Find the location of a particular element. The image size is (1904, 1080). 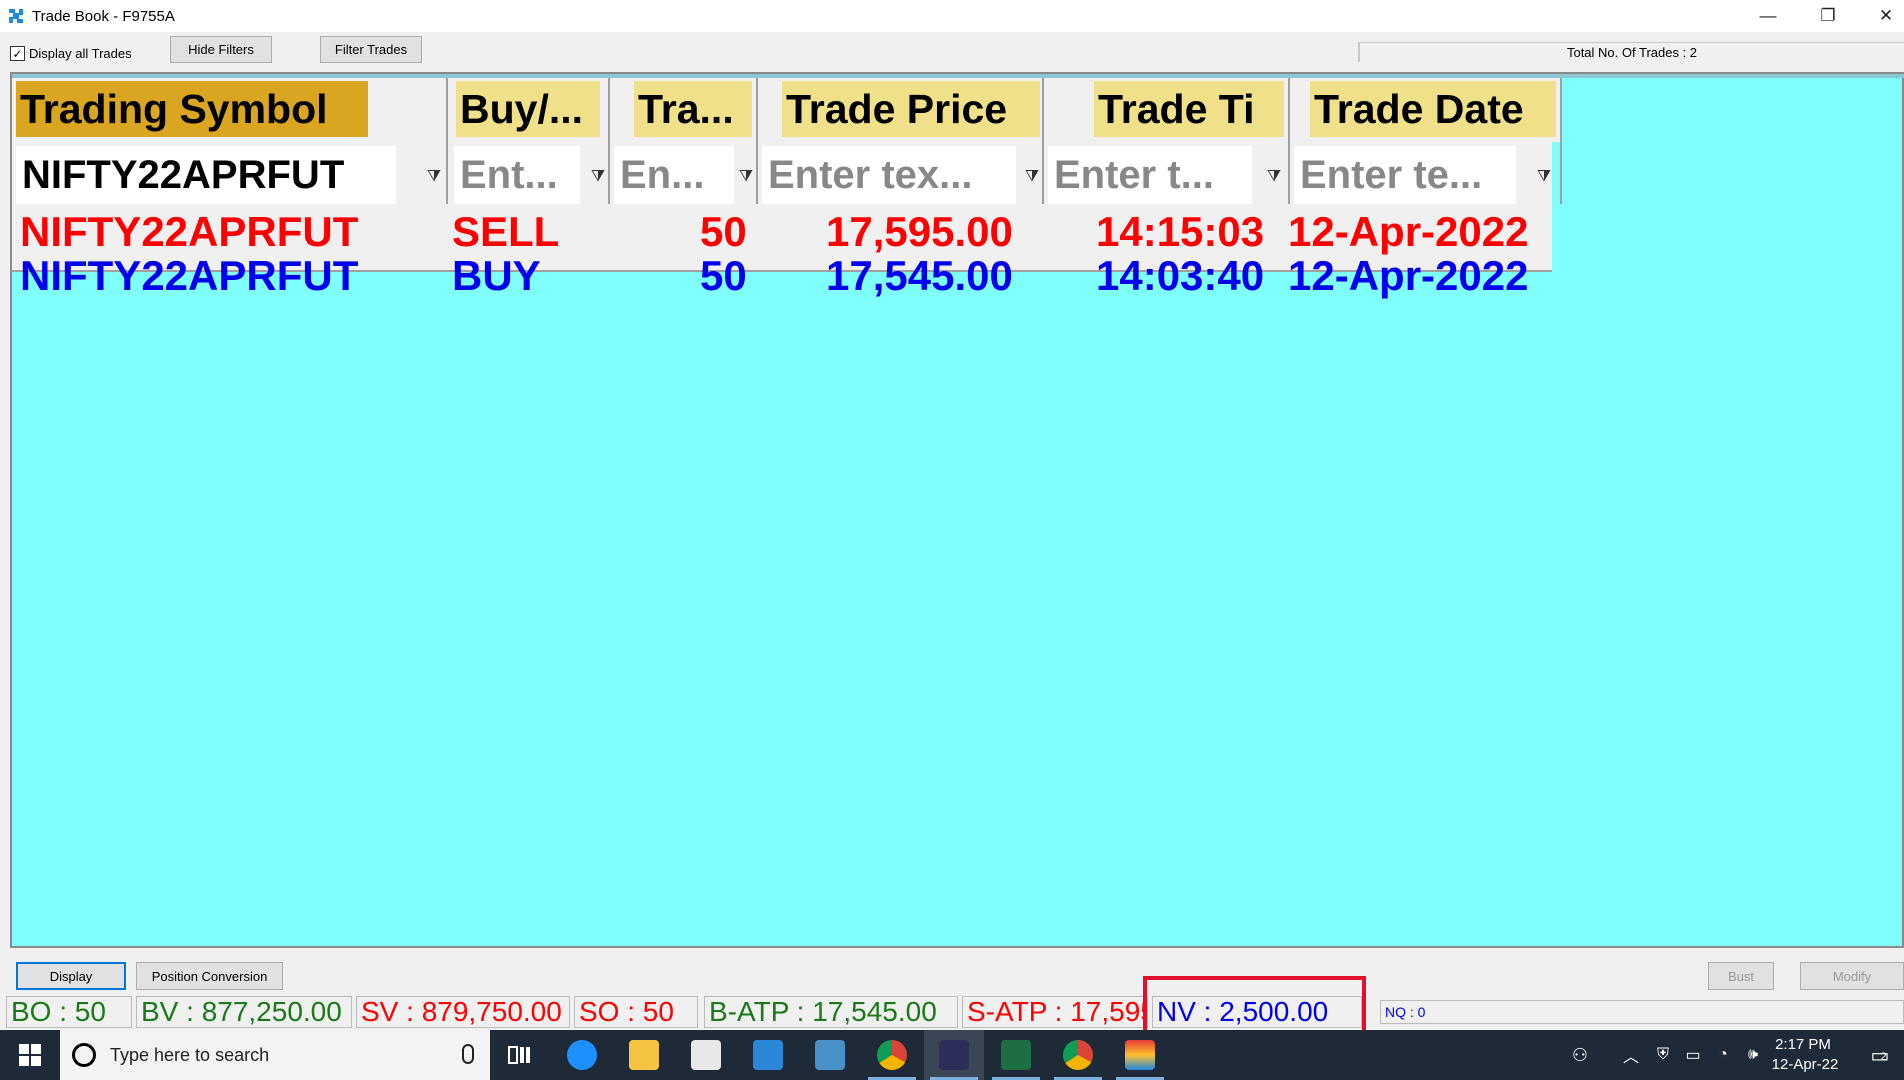

chrome-profile-app is located at coordinates (1078, 1055).